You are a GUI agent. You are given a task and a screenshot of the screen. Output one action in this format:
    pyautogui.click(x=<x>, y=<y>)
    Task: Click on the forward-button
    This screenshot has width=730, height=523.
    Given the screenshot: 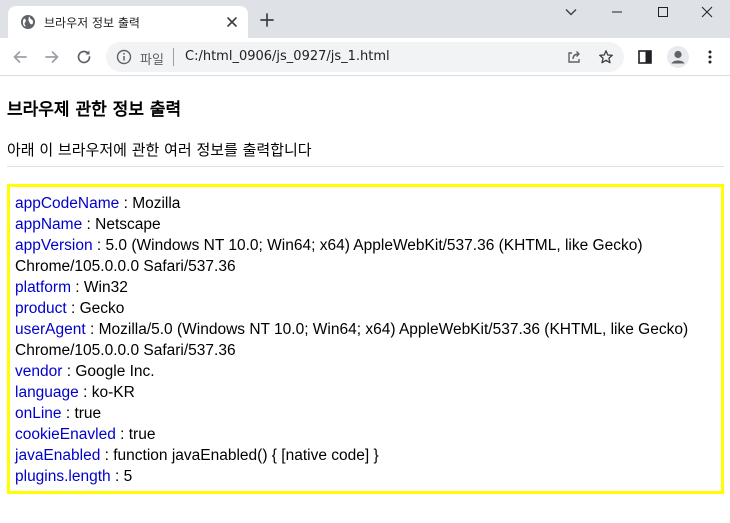 What is the action you would take?
    pyautogui.click(x=52, y=57)
    